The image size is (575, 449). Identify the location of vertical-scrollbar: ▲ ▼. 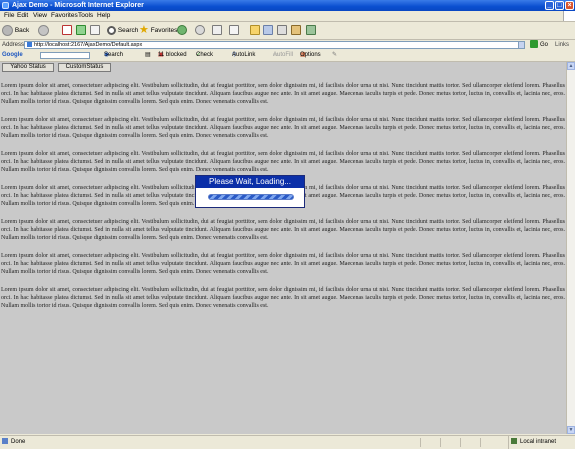
(570, 248).